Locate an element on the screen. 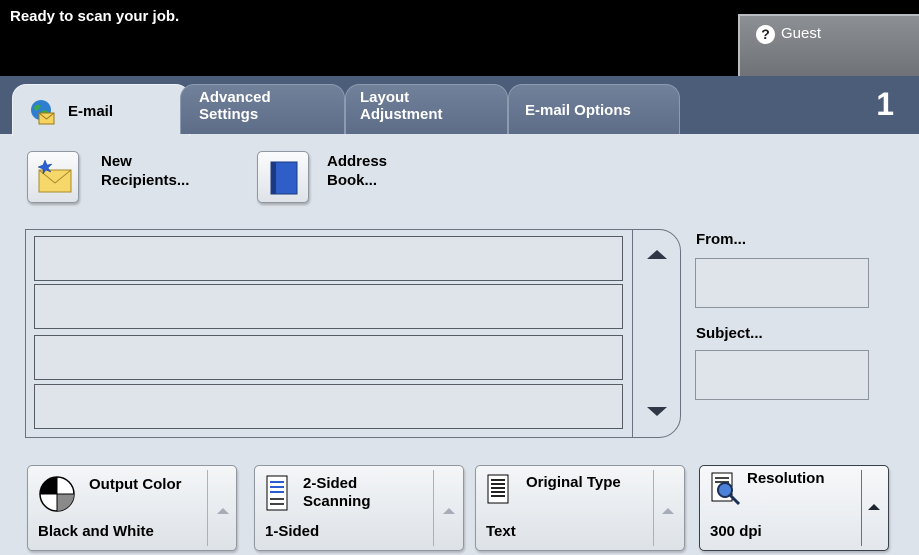  tab-layout-adjustment-line1: Layout is located at coordinates (385, 97).